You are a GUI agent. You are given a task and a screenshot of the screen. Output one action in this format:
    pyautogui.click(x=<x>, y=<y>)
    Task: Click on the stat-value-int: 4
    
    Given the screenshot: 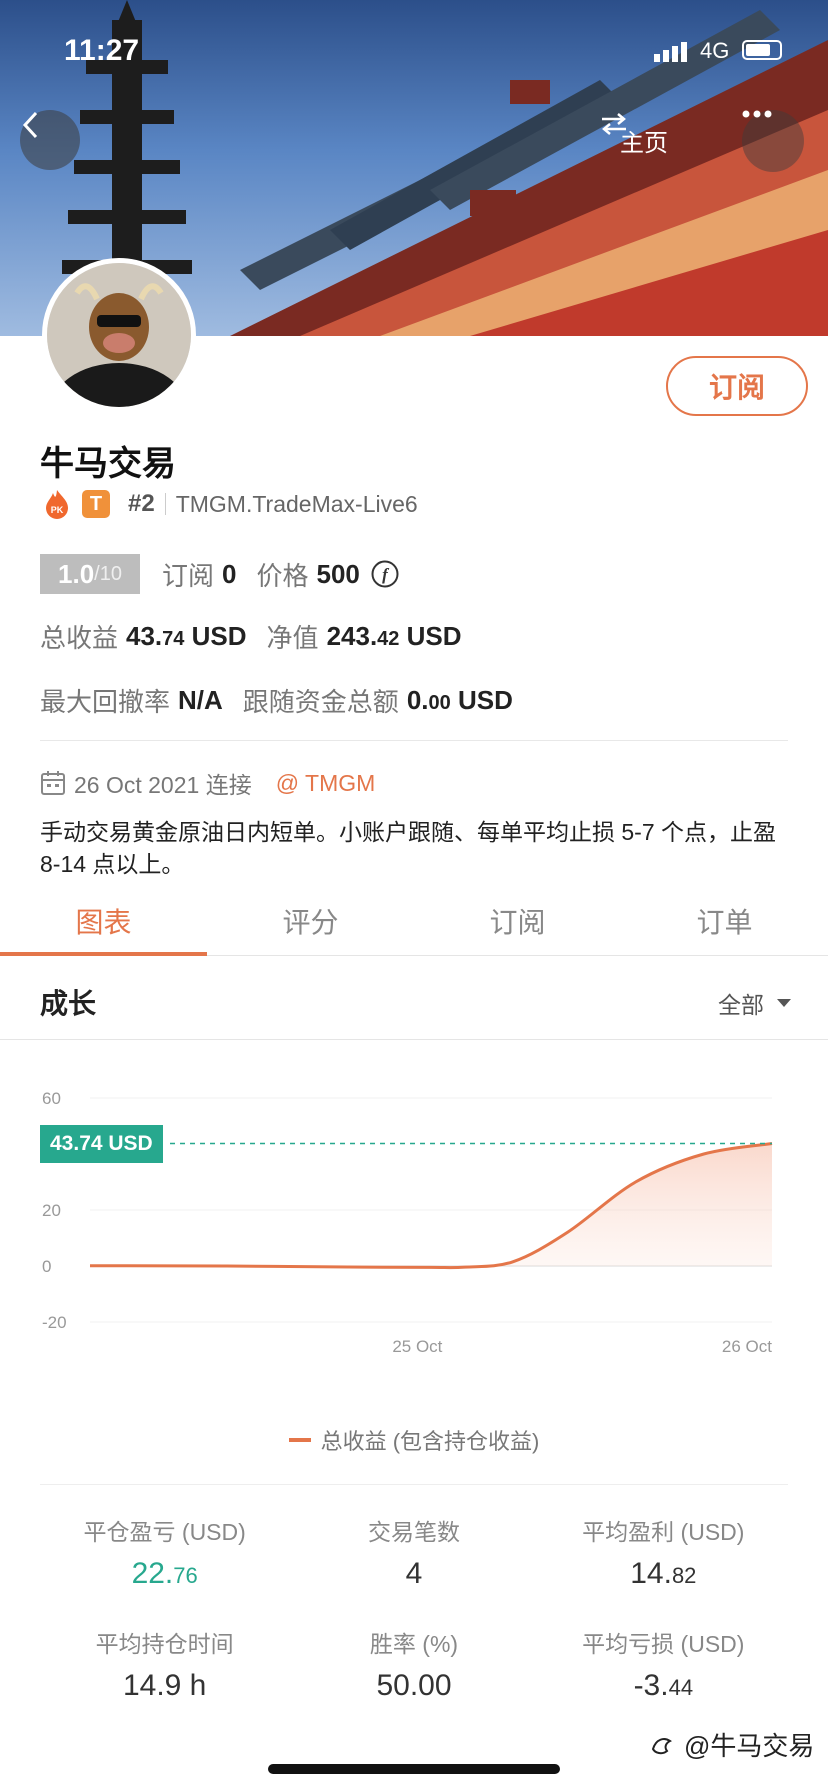 What is the action you would take?
    pyautogui.click(x=414, y=1573)
    